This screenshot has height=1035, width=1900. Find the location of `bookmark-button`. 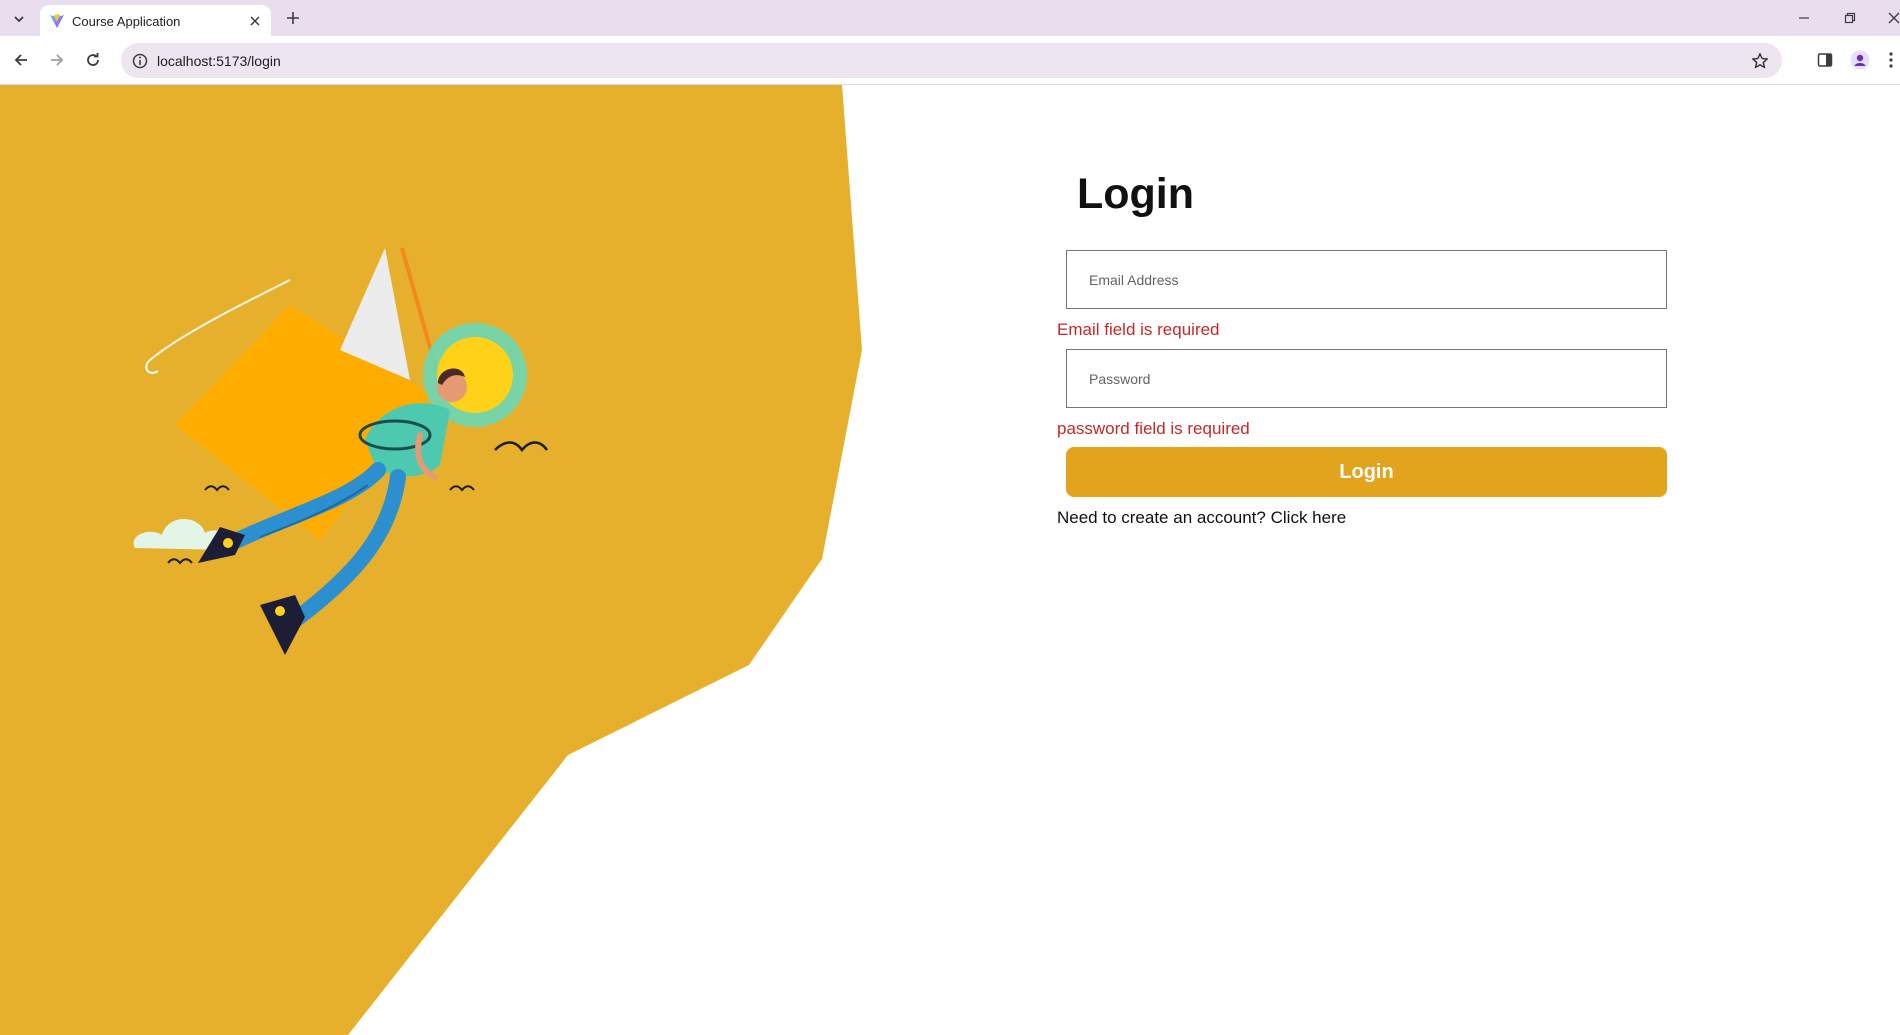

bookmark-button is located at coordinates (1760, 61).